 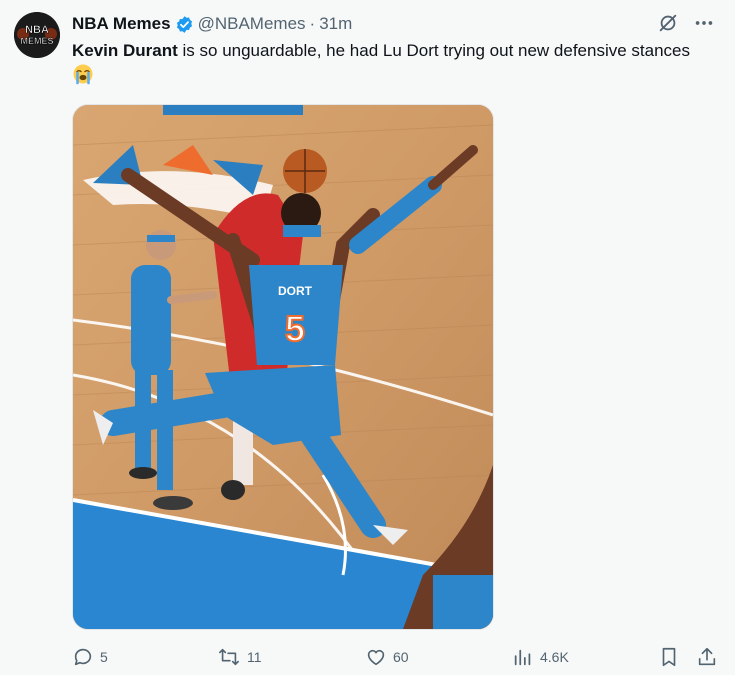 I want to click on bookmark-button, so click(x=669, y=657).